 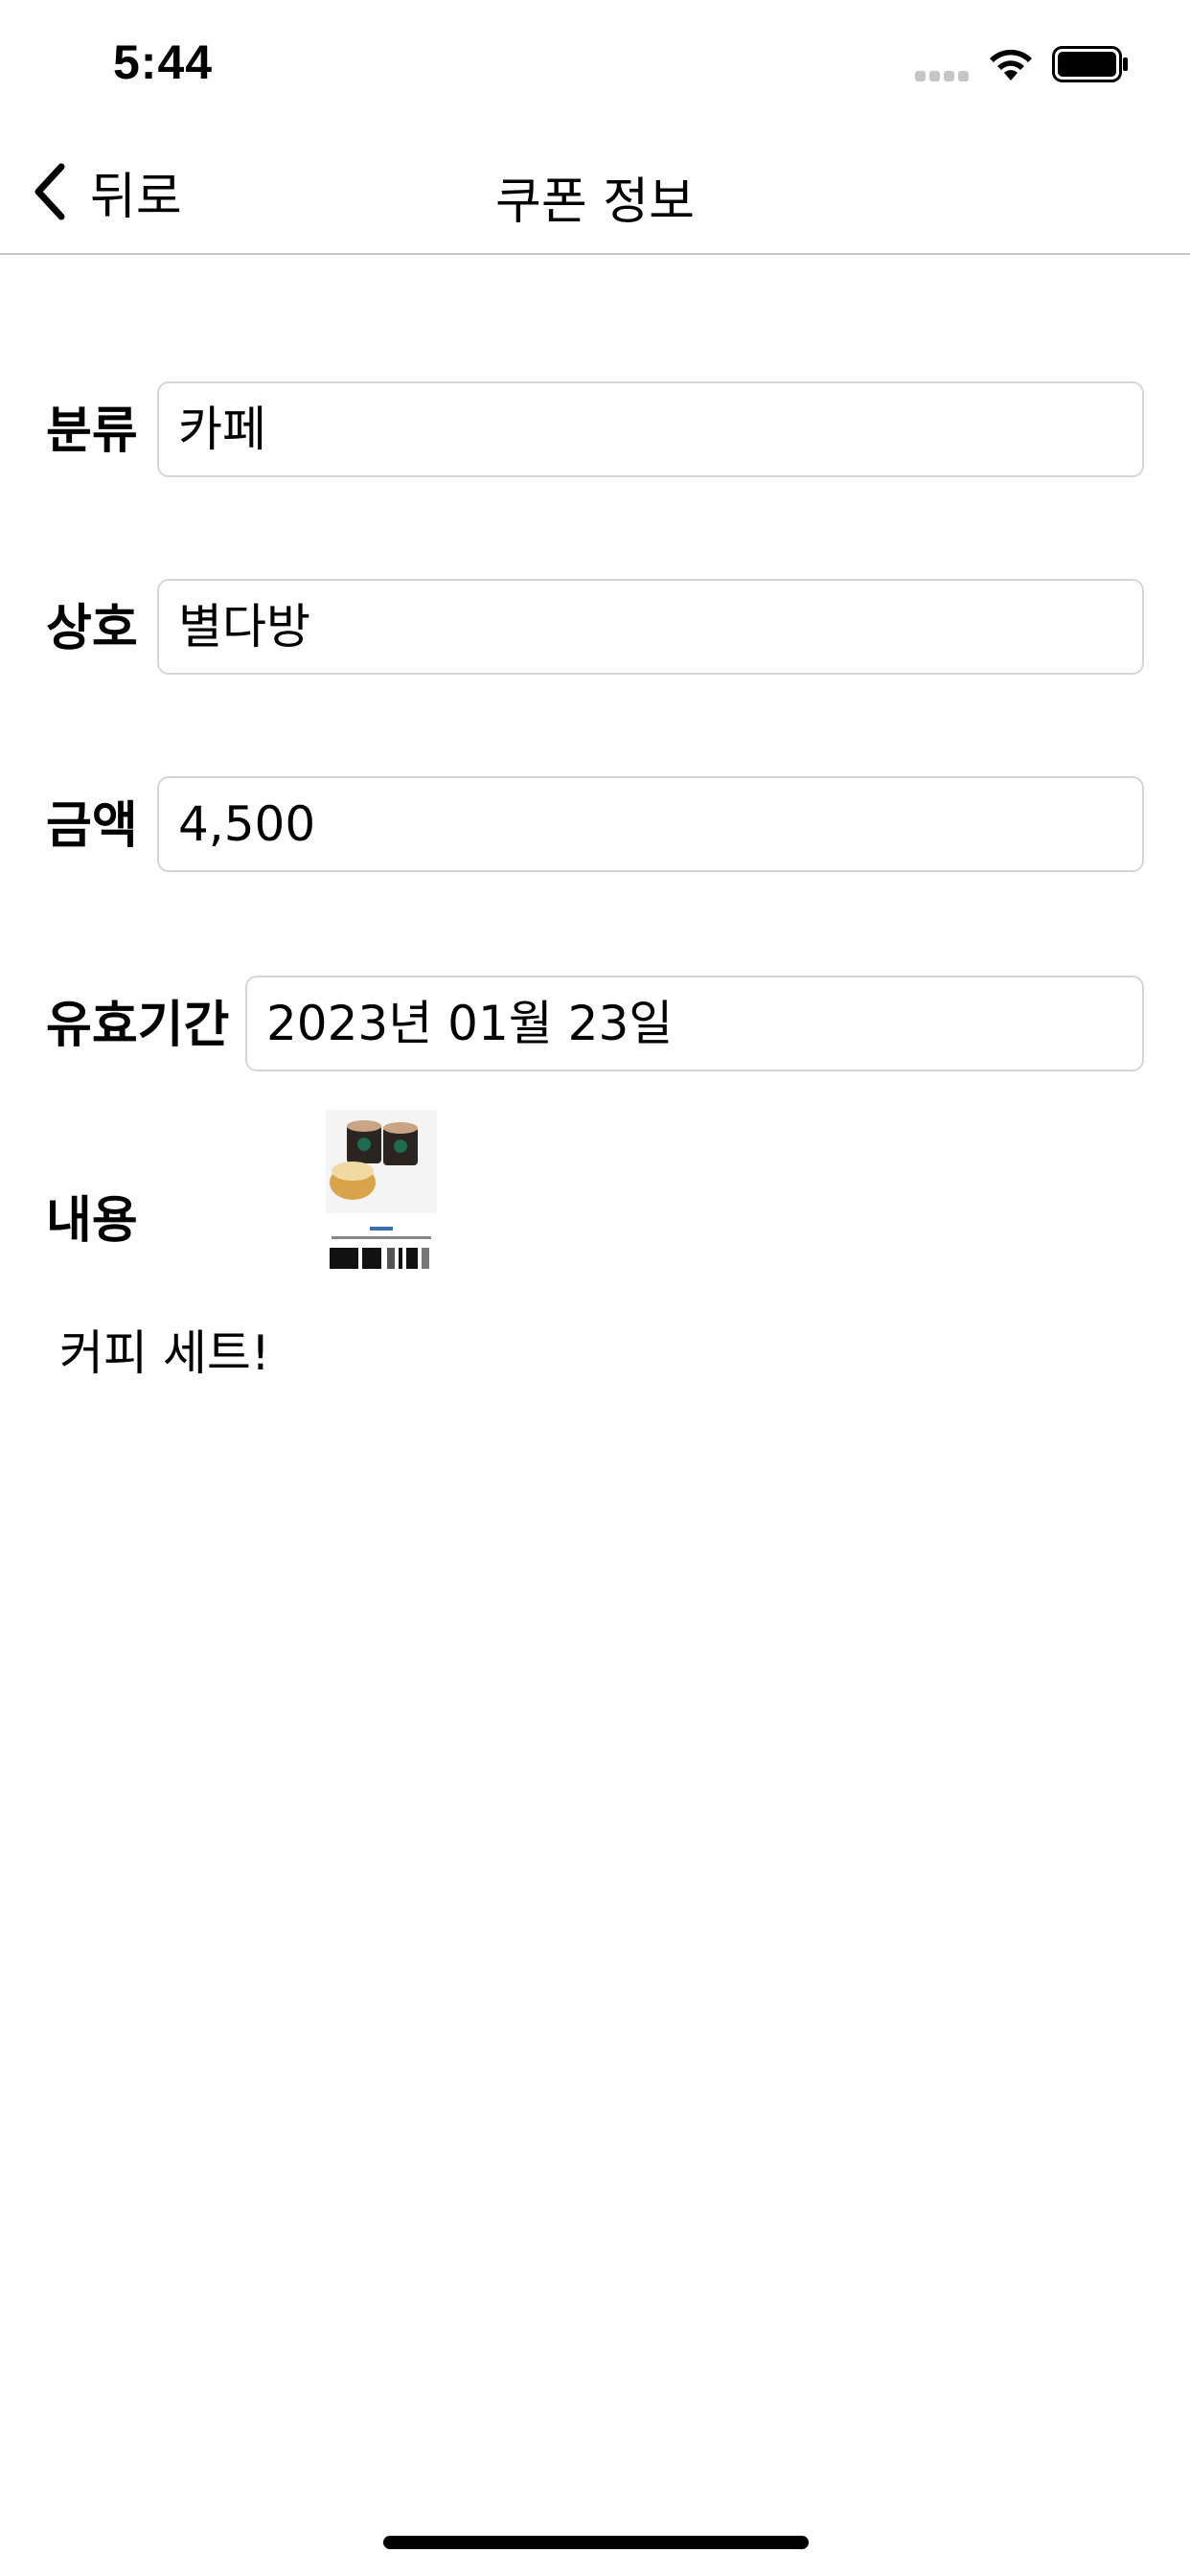 I want to click on expiry-row: 유효기간 2023년 01월 23일, so click(x=595, y=1025).